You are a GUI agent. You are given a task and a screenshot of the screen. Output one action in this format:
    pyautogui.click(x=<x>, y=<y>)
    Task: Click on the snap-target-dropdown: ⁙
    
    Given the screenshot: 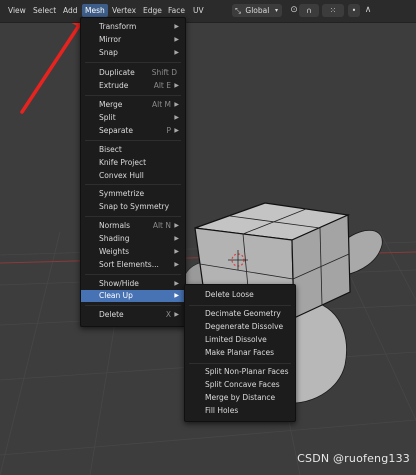 What is the action you would take?
    pyautogui.click(x=333, y=10)
    